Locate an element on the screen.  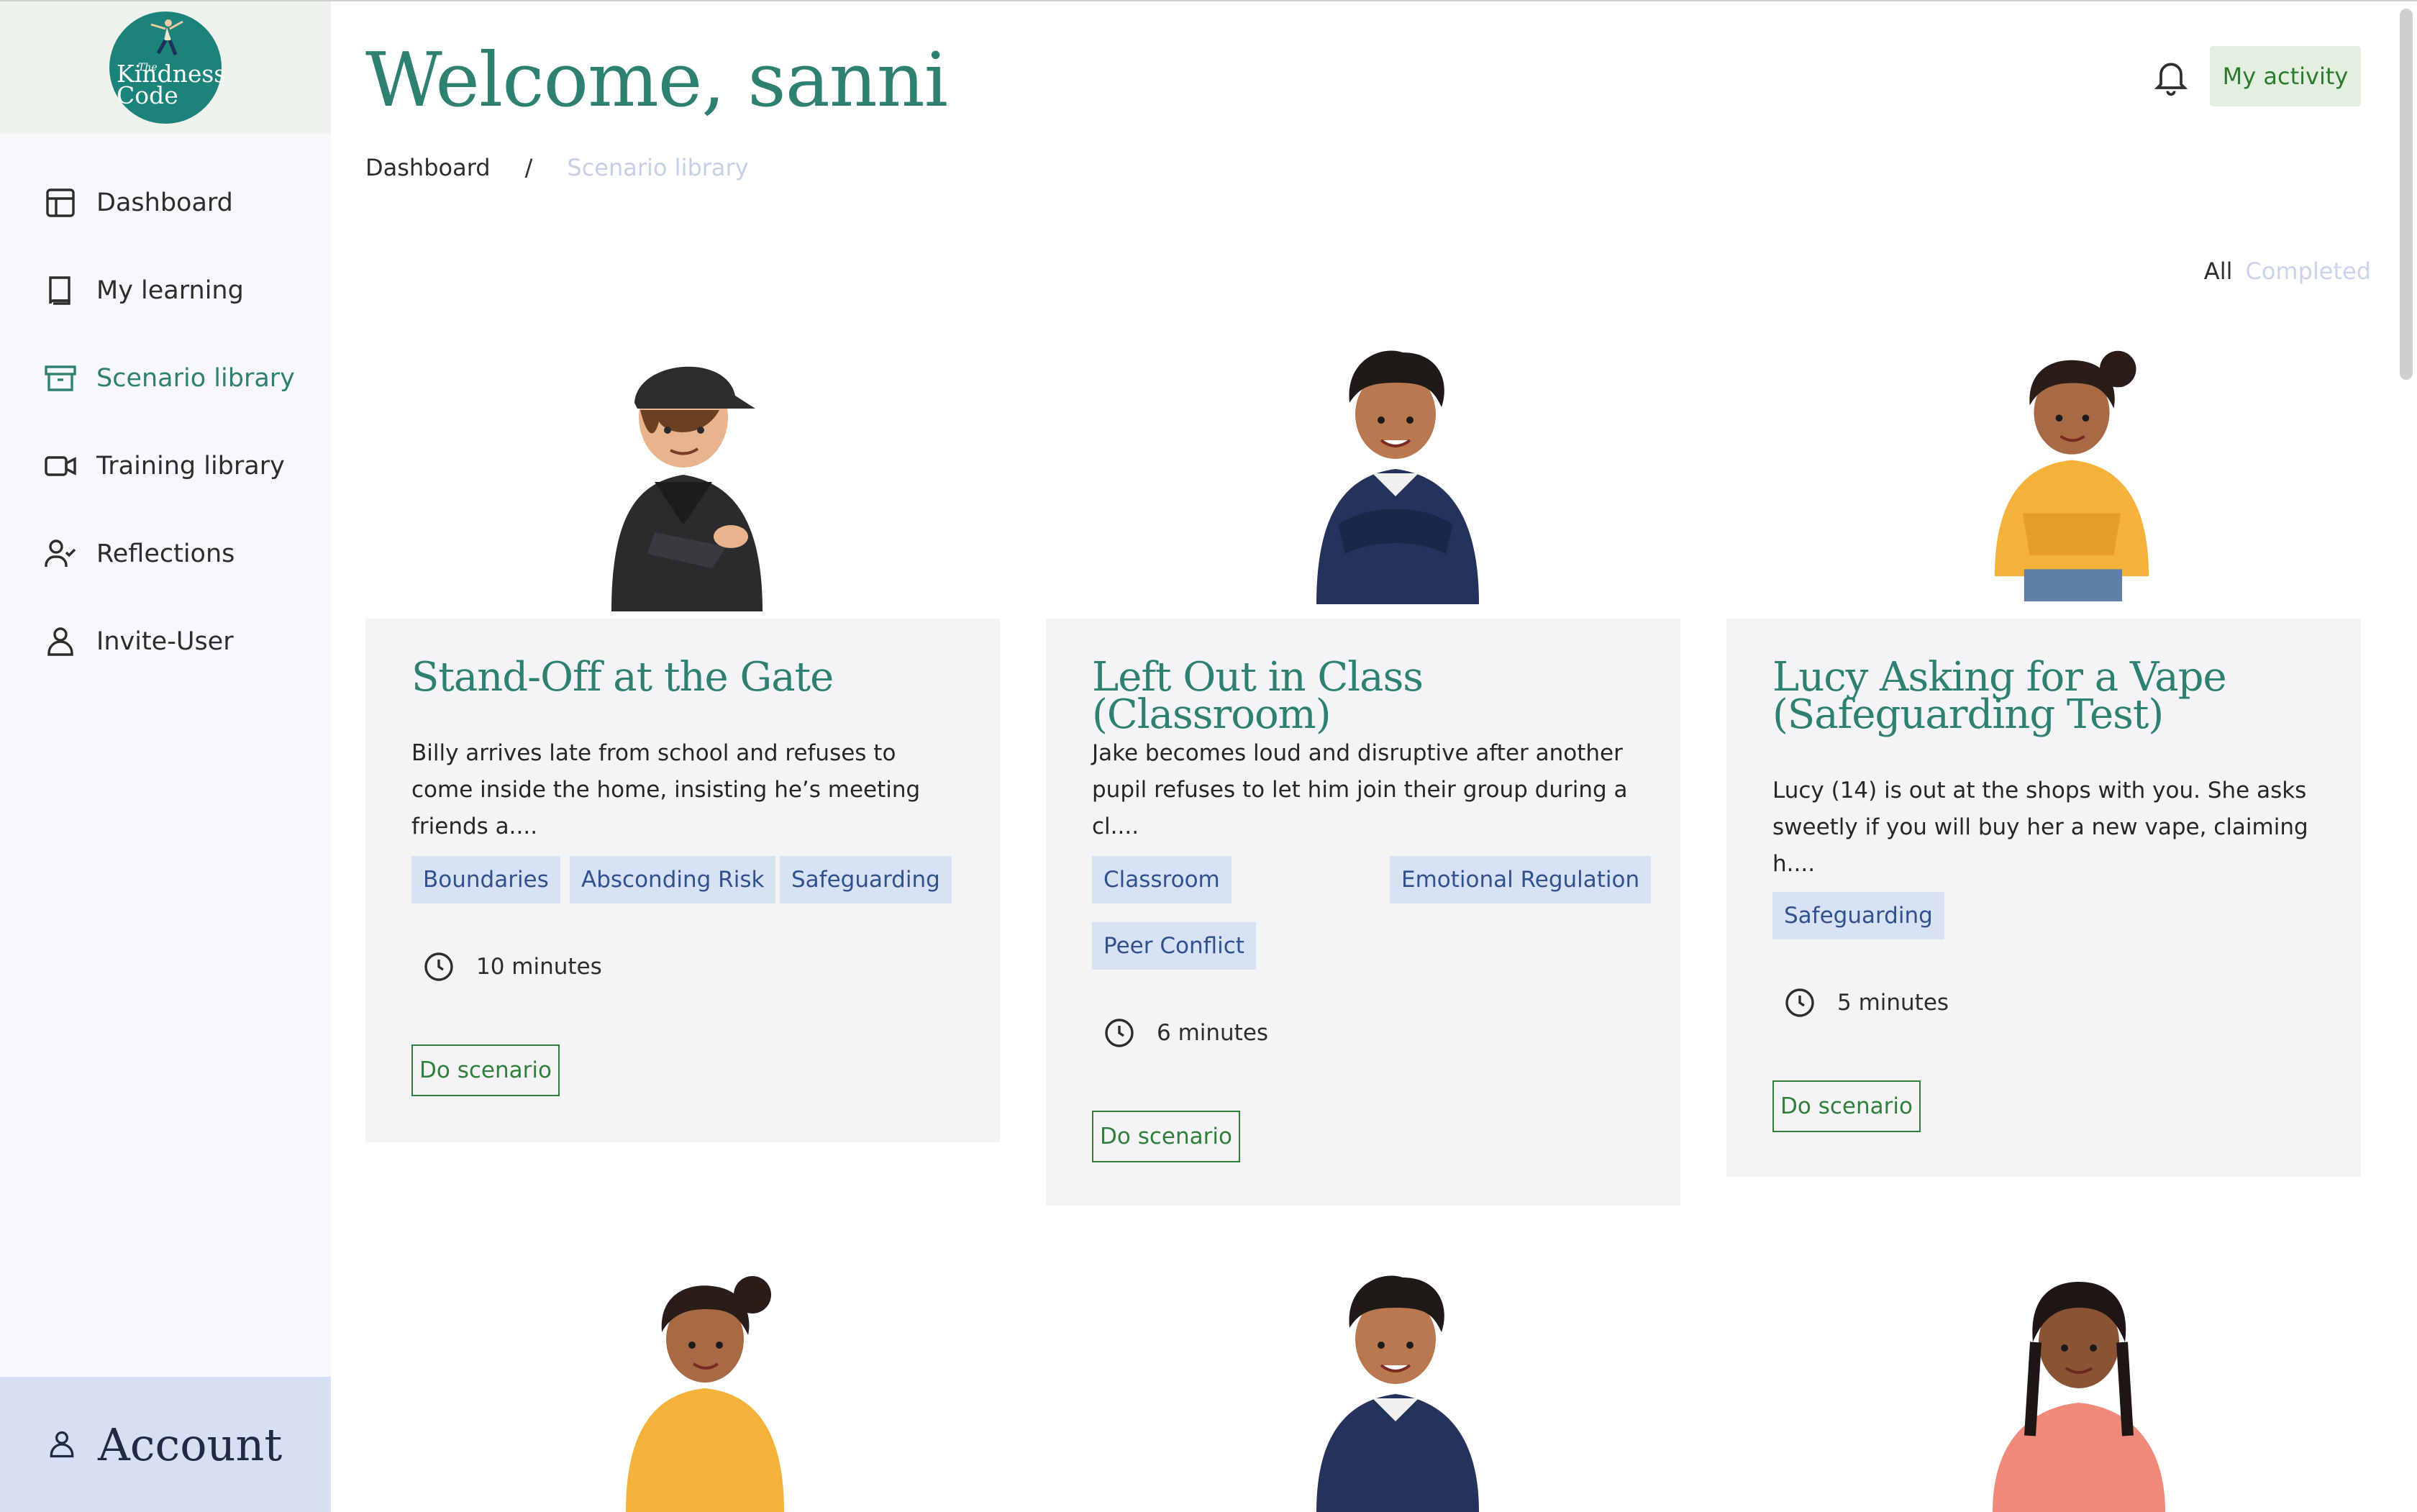
my-activity-button: My activity is located at coordinates (2285, 76).